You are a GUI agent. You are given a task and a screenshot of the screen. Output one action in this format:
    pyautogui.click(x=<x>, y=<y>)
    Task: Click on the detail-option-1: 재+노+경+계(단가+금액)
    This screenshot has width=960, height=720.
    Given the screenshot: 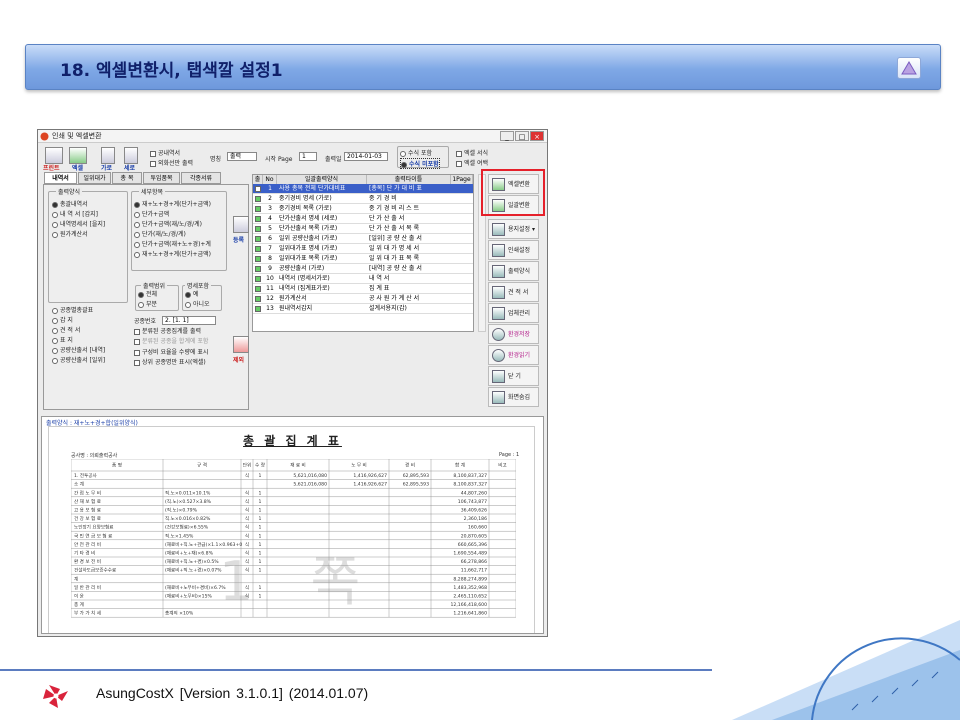 What is the action you would take?
    pyautogui.click(x=172, y=205)
    